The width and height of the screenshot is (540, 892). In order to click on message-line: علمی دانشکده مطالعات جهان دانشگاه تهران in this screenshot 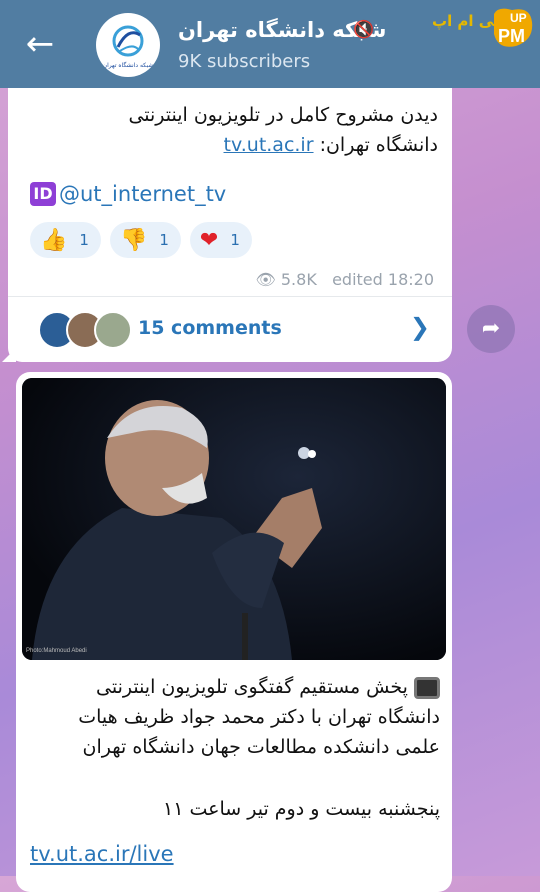, I will do `click(261, 747)`.